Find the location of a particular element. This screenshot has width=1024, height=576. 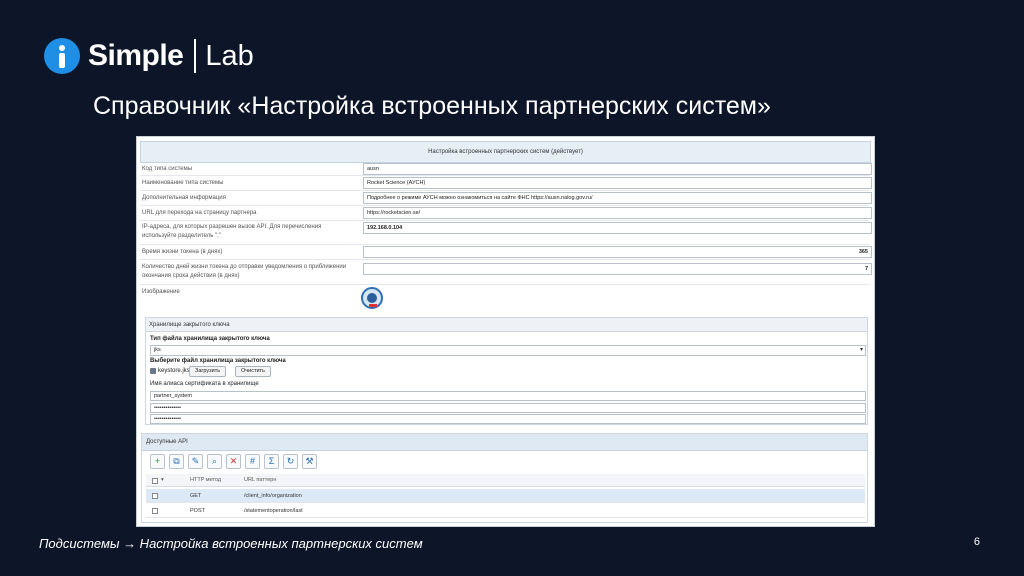

api-toolbar: + ⧉ ✎ ⌕ ✕ # Σ ↻ ⚒ is located at coordinates (233, 461).